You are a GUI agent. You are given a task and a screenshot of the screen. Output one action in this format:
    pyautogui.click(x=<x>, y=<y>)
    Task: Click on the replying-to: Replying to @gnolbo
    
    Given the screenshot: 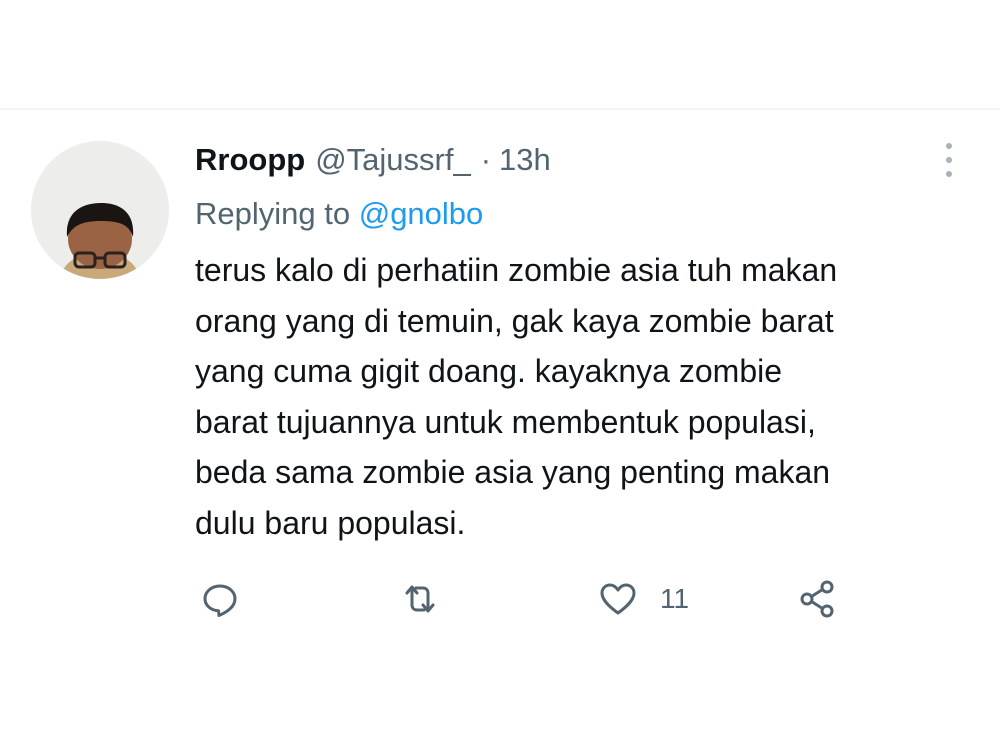 What is the action you would take?
    pyautogui.click(x=339, y=214)
    